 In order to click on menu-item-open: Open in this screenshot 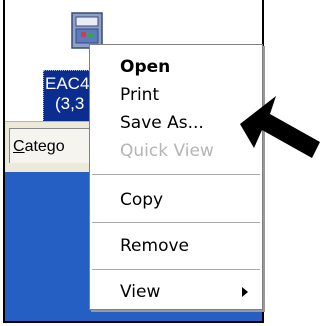, I will do `click(176, 67)`.